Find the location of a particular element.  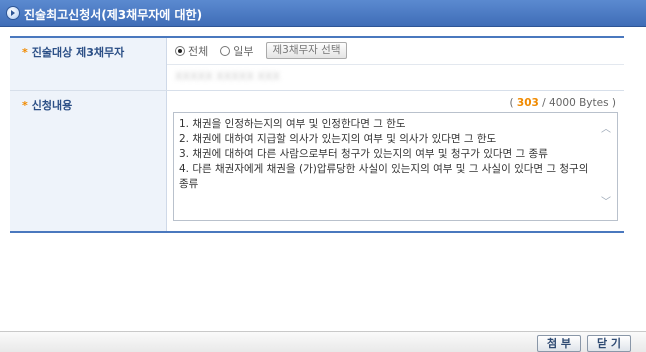

debtor-value-cell: 전체 일부 제3채무자 선택 XXXXX XXXXX XXX is located at coordinates (395, 64).